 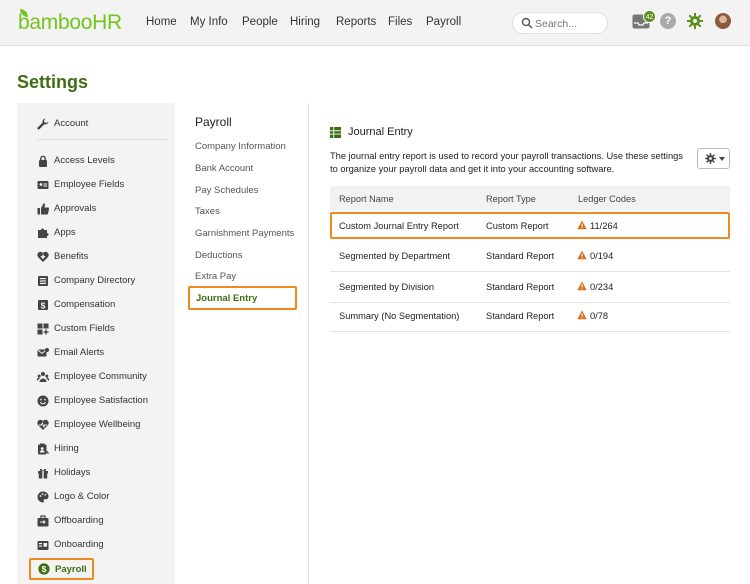 What do you see at coordinates (213, 122) in the screenshot?
I see `subnav-title: Payroll` at bounding box center [213, 122].